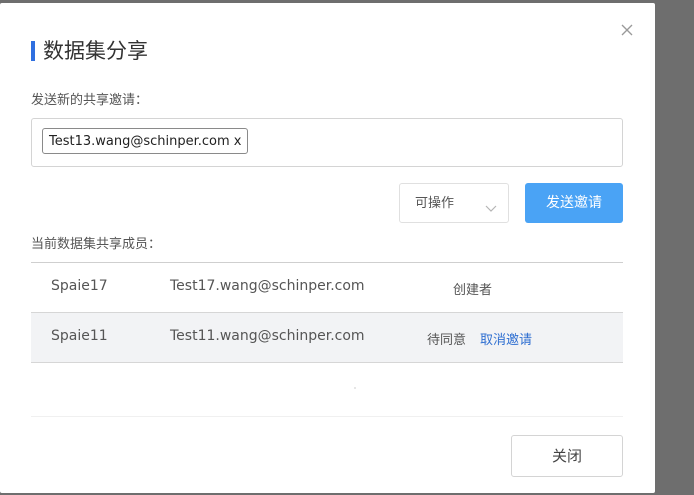 The width and height of the screenshot is (694, 495). Describe the element at coordinates (95, 51) in the screenshot. I see `dialog-title: 数据集分享` at that location.